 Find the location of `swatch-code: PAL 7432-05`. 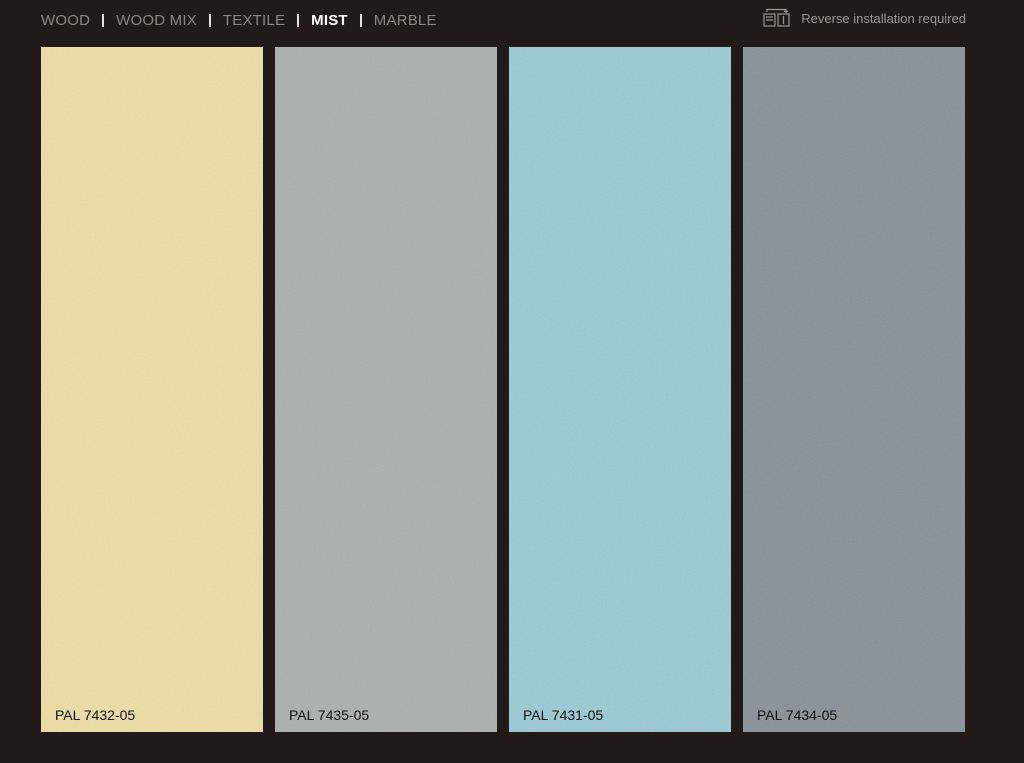

swatch-code: PAL 7432-05 is located at coordinates (95, 715).